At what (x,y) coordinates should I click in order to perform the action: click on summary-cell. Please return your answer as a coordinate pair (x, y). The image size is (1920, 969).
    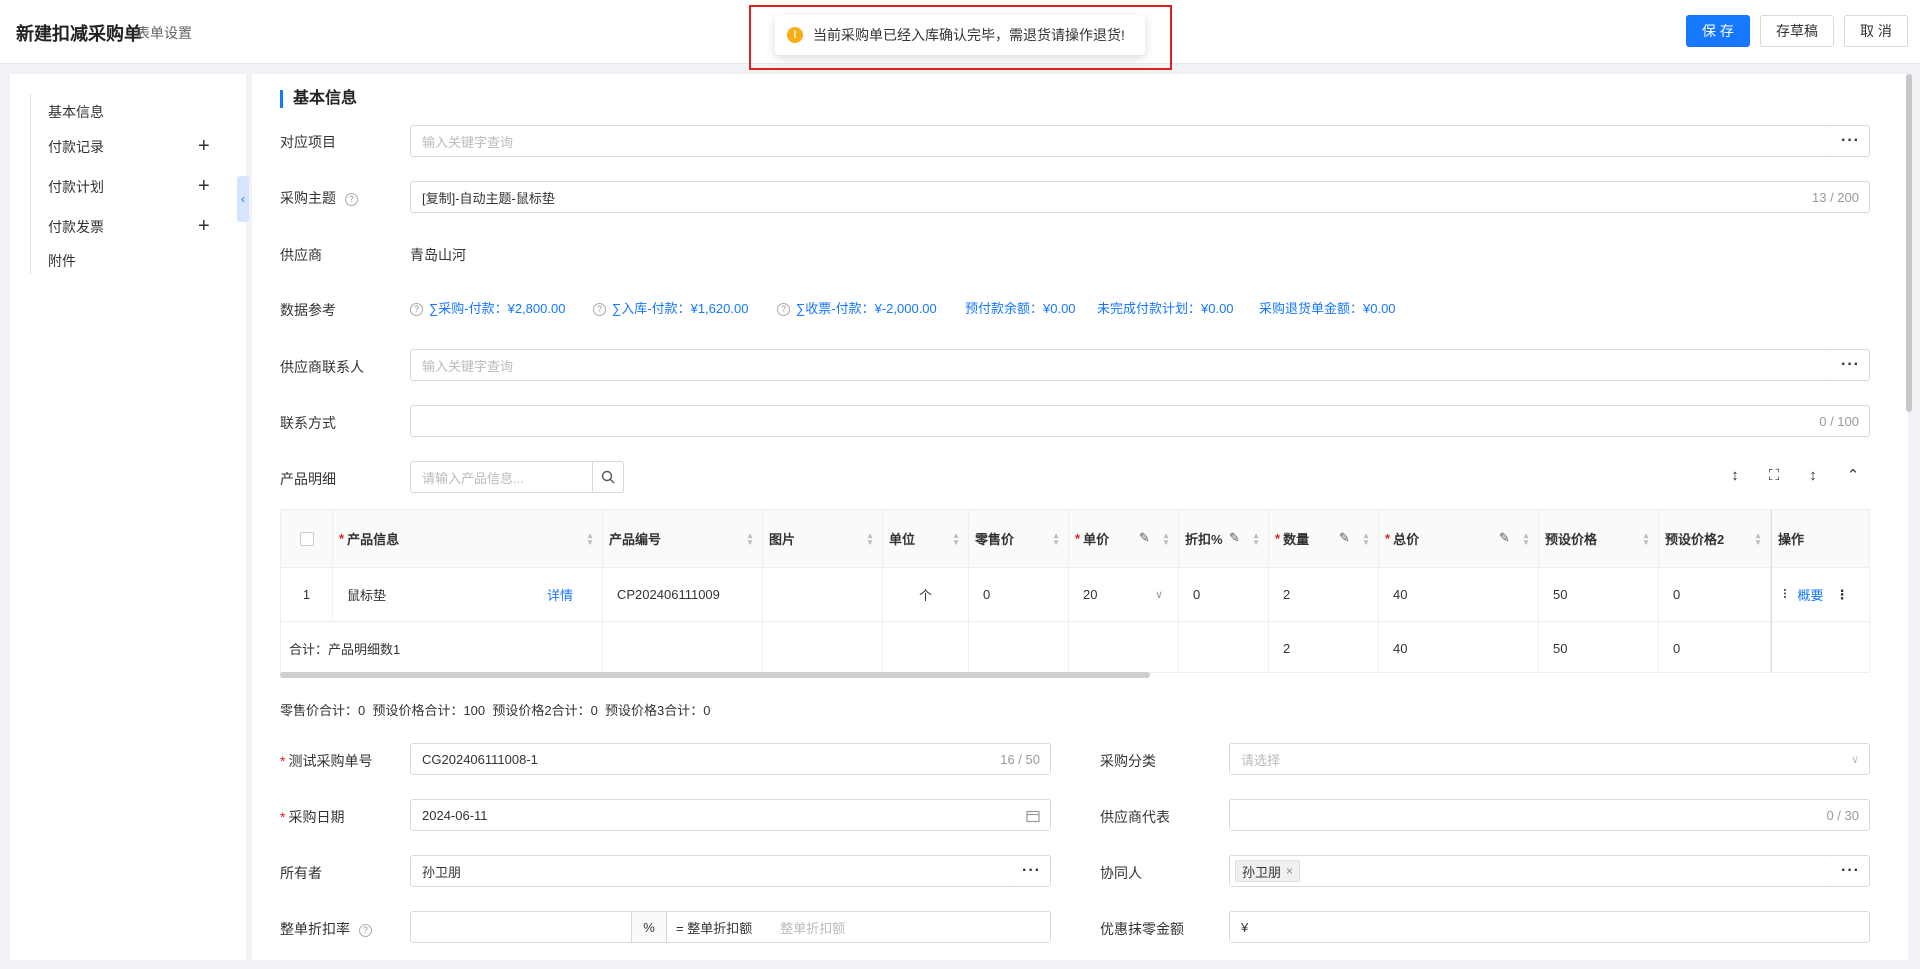
    Looking at the image, I should click on (1224, 647).